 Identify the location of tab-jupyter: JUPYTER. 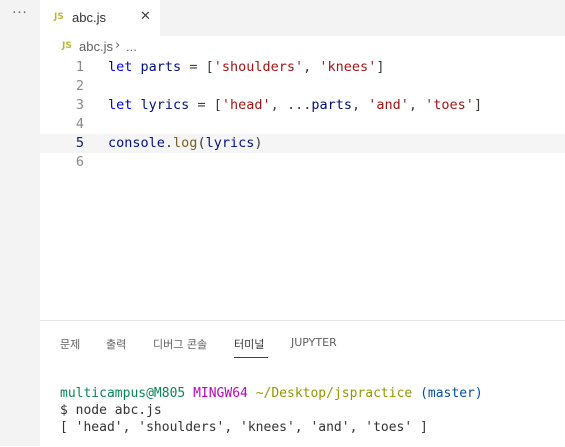
(314, 342).